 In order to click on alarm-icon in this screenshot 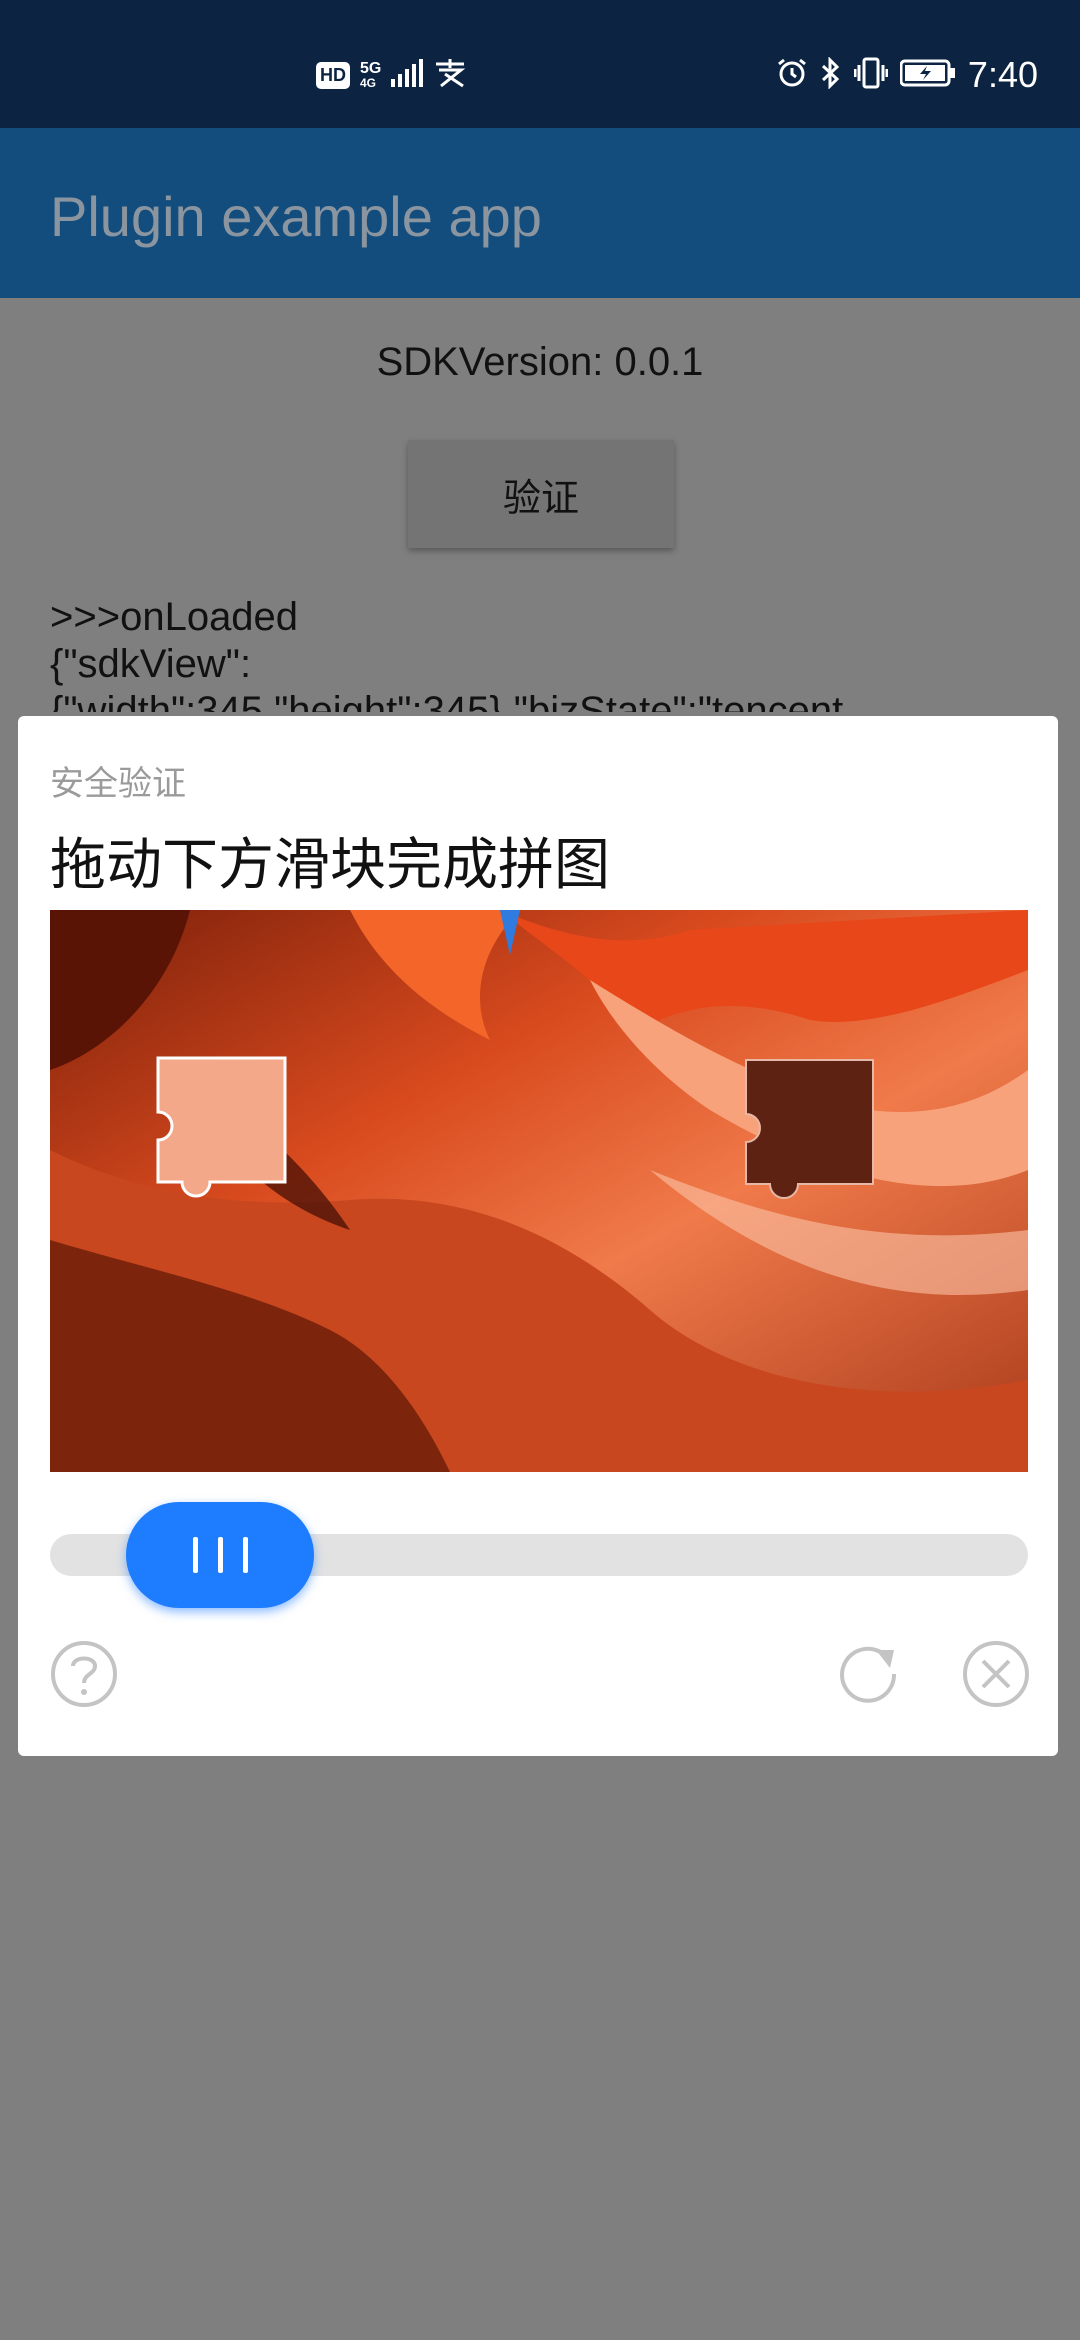, I will do `click(792, 75)`.